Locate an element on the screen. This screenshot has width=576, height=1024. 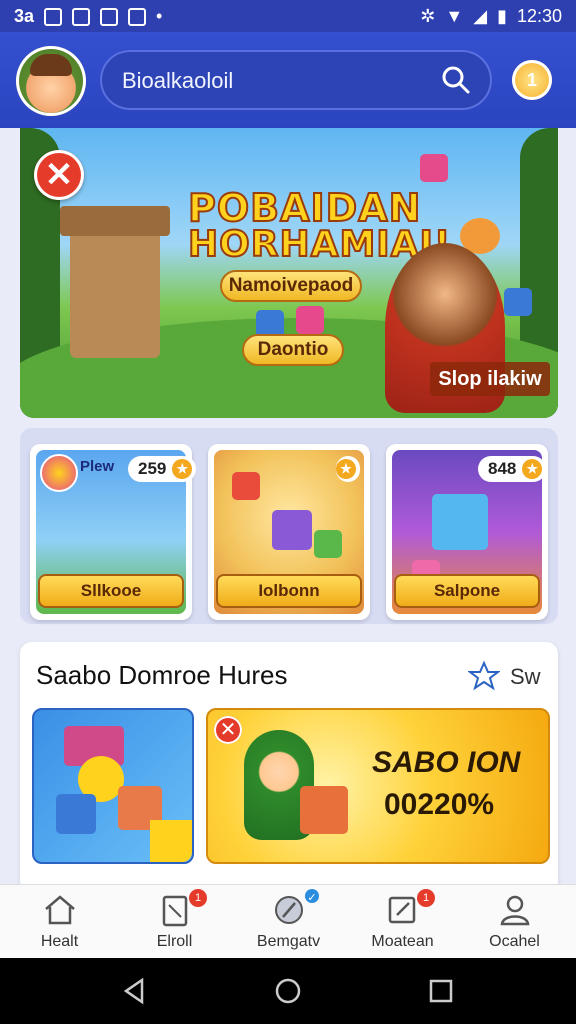
game-card-label-text: Sllkooe is located at coordinates (111, 590).